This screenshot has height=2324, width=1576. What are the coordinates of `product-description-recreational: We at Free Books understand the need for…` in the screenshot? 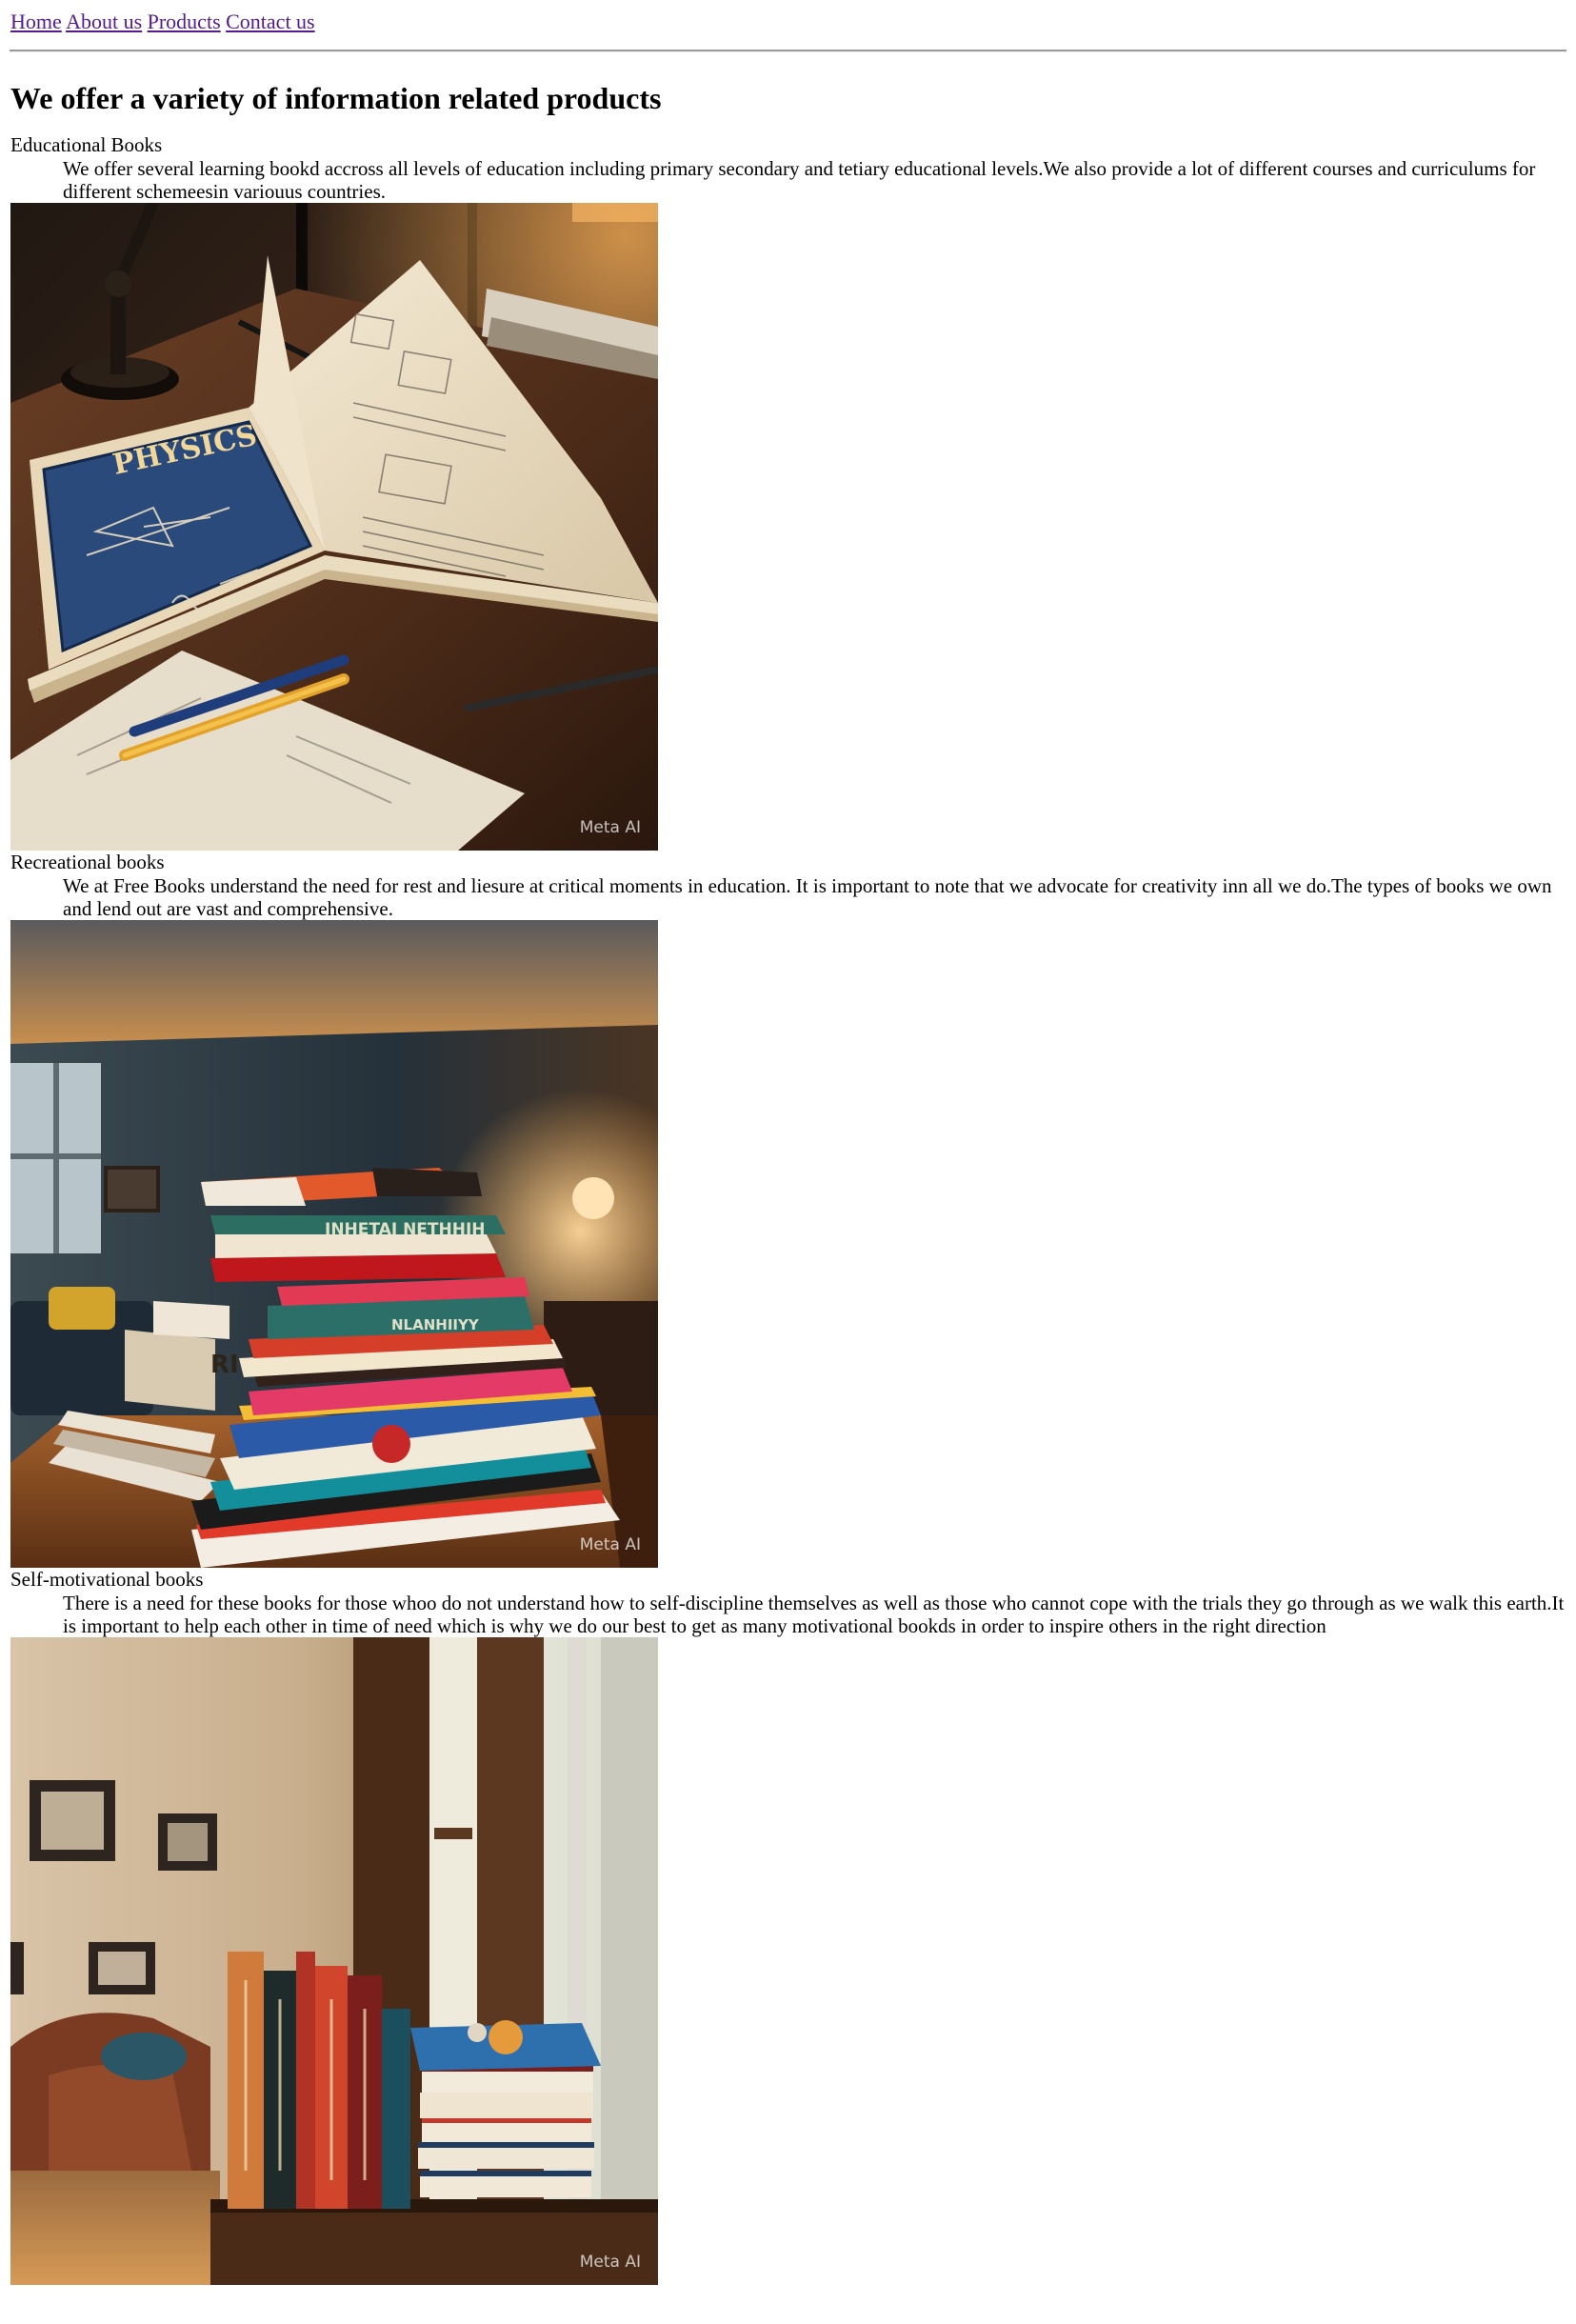 It's located at (807, 897).